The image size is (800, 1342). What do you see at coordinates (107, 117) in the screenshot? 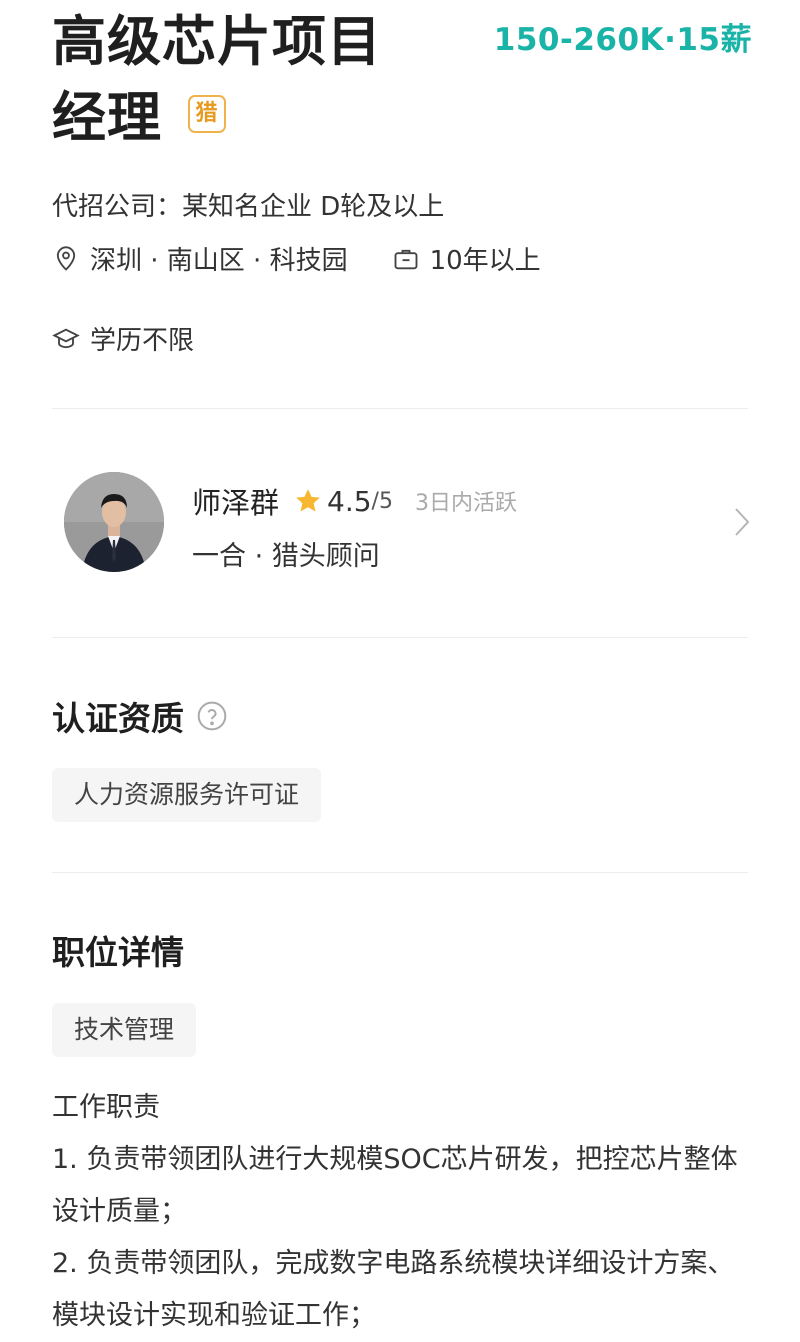
I see `job-title-line2: 经理` at bounding box center [107, 117].